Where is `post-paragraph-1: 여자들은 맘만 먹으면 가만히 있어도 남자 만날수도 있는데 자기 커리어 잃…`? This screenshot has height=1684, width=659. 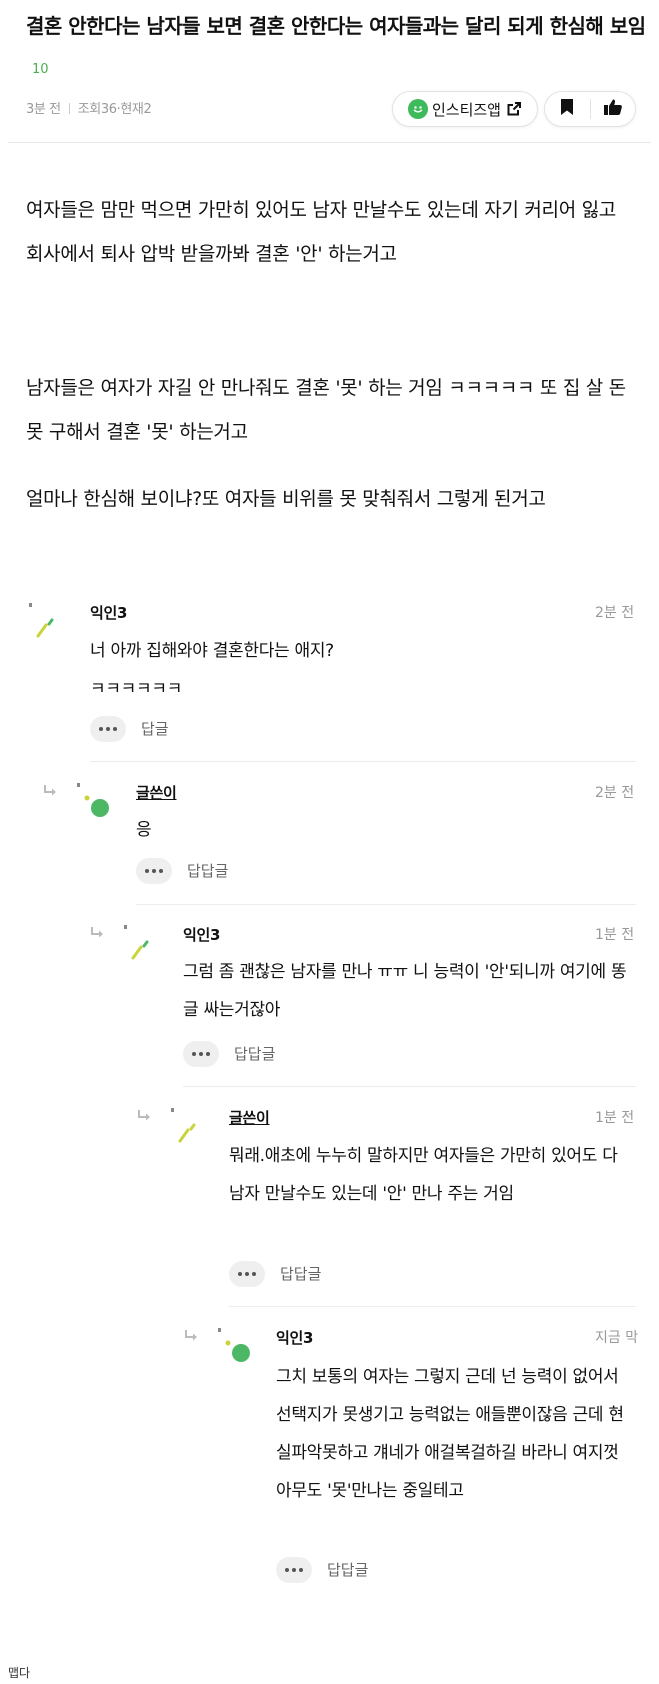
post-paragraph-1: 여자들은 맘만 먹으면 가만히 있어도 남자 만날수도 있는데 자기 커리어 잃… is located at coordinates (321, 232).